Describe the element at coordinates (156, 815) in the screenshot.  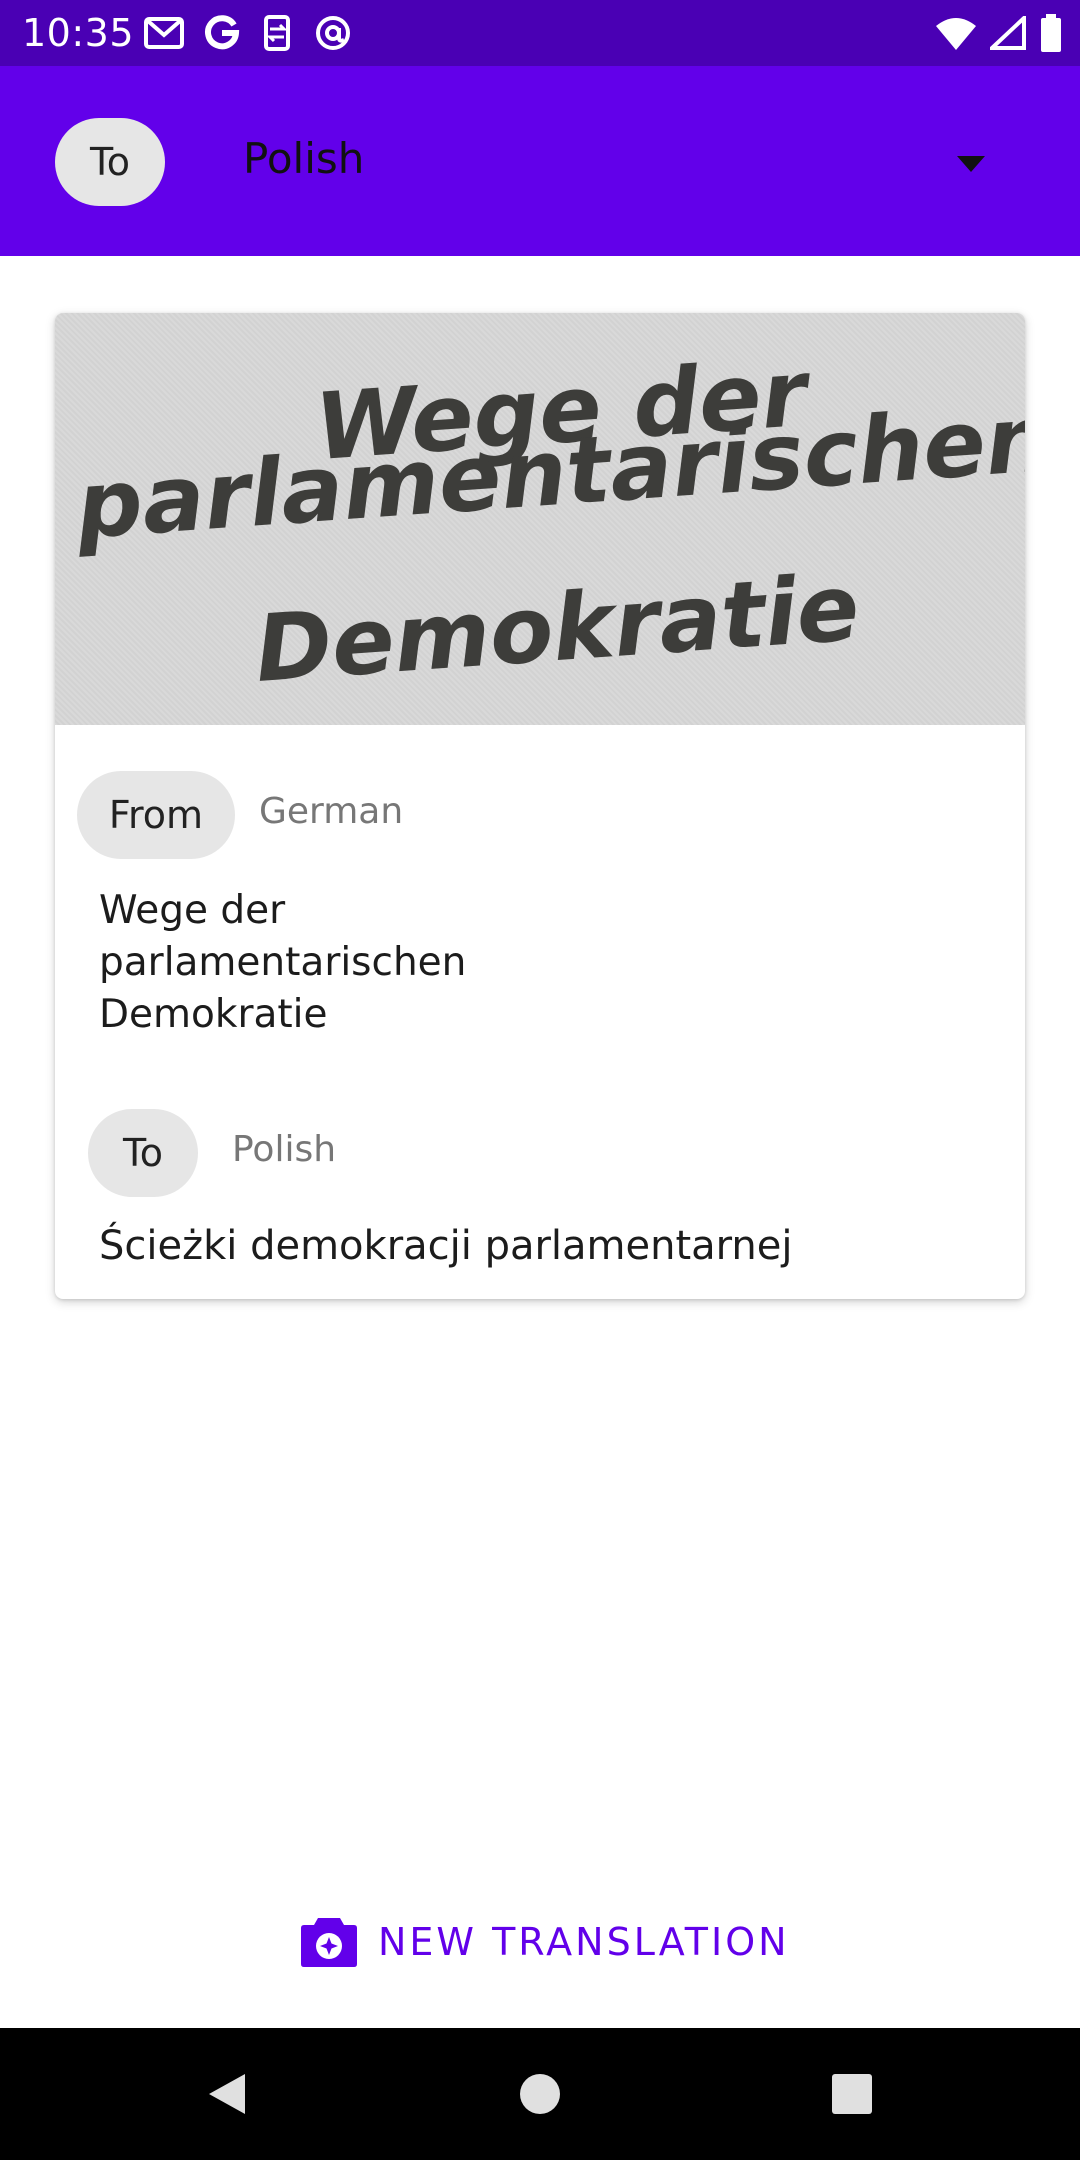
I see `from-chip: From` at that location.